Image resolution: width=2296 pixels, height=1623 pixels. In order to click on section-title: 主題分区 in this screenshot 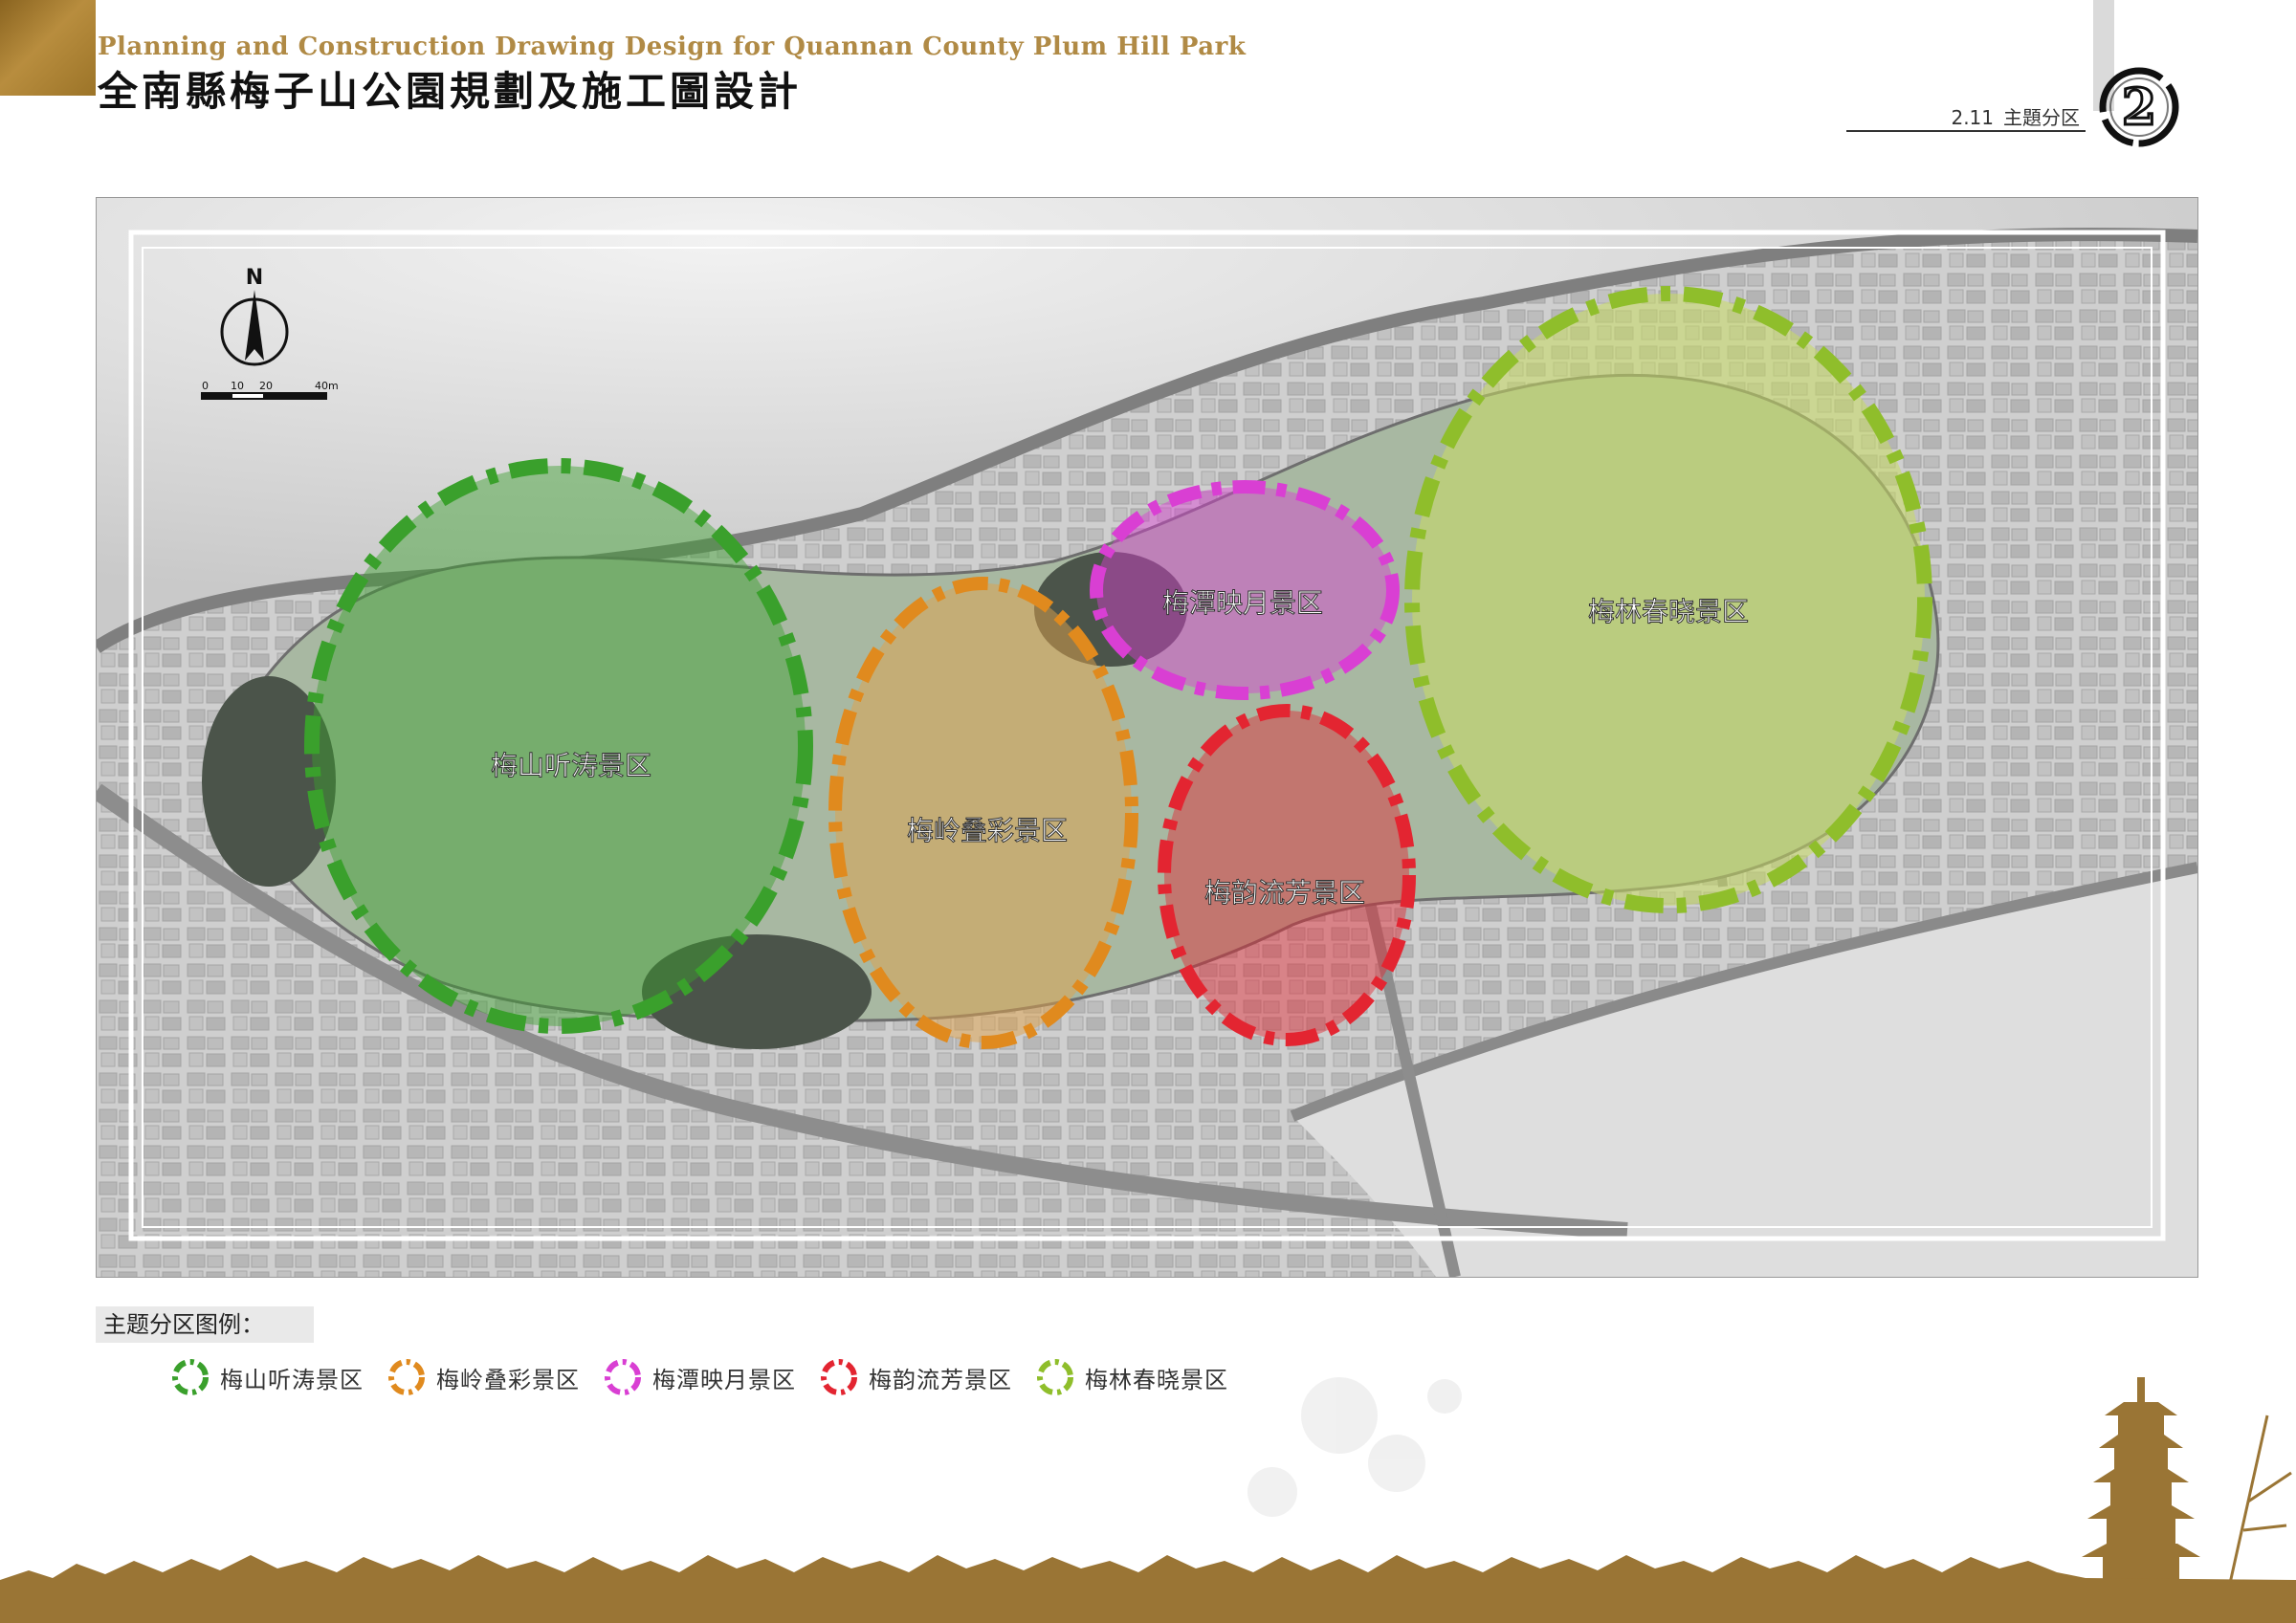, I will do `click(2042, 117)`.